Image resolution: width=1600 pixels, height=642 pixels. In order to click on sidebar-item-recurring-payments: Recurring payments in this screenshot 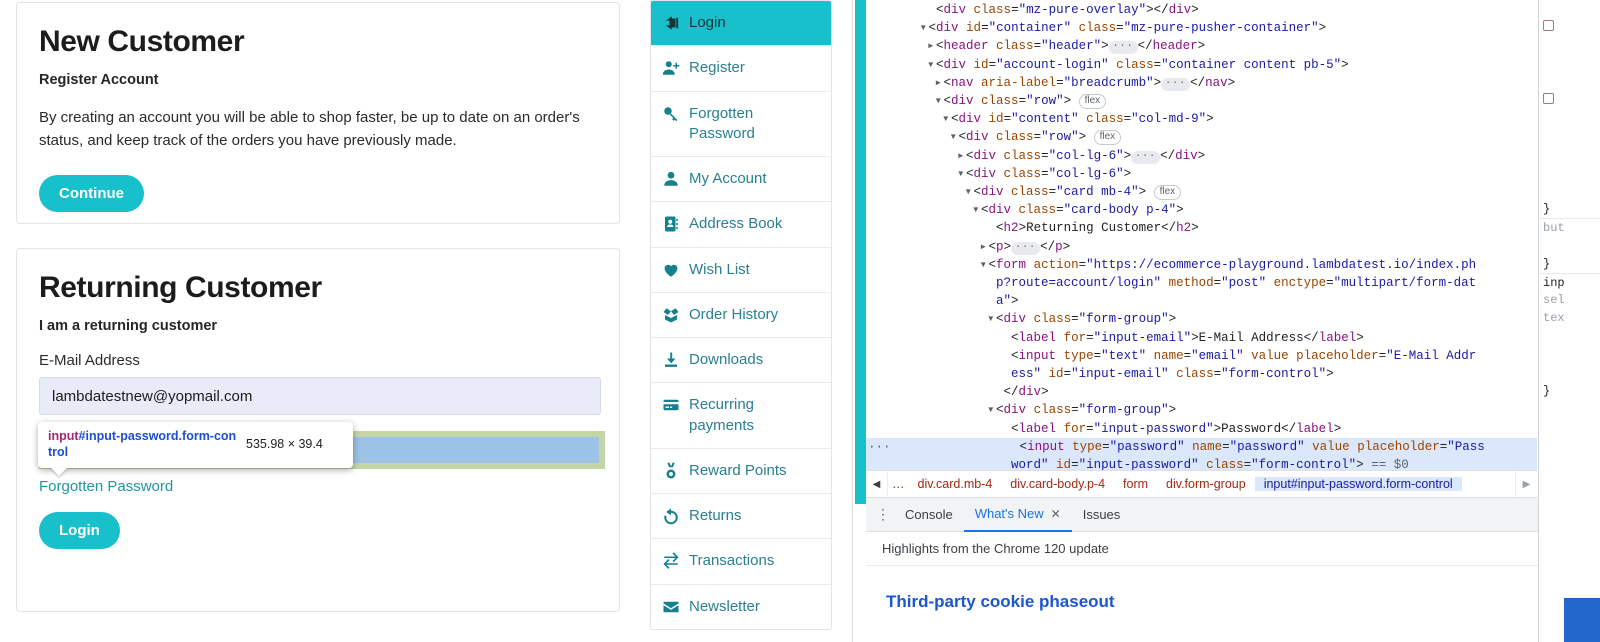, I will do `click(741, 416)`.